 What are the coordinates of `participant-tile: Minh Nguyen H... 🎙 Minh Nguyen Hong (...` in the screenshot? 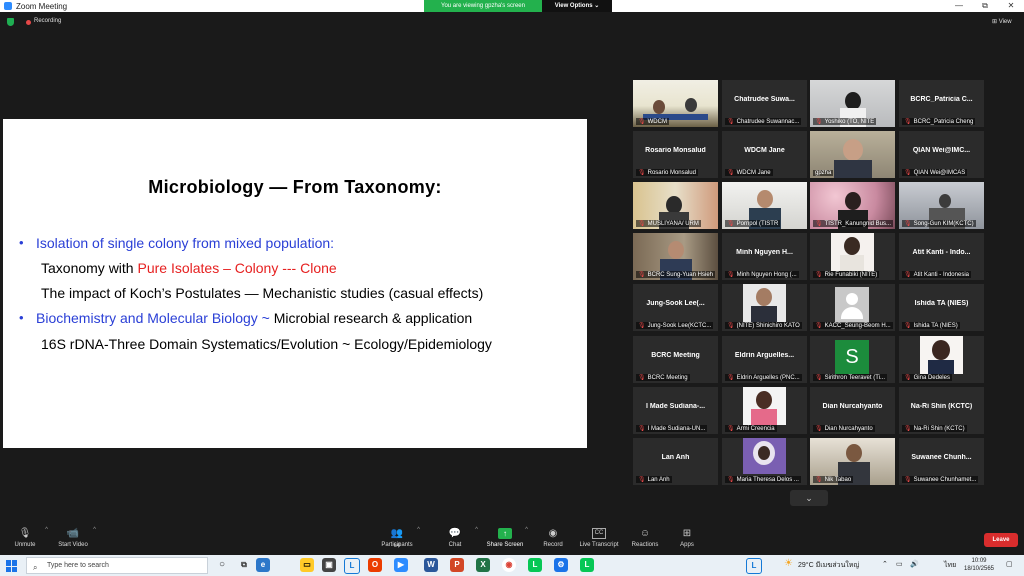 It's located at (764, 256).